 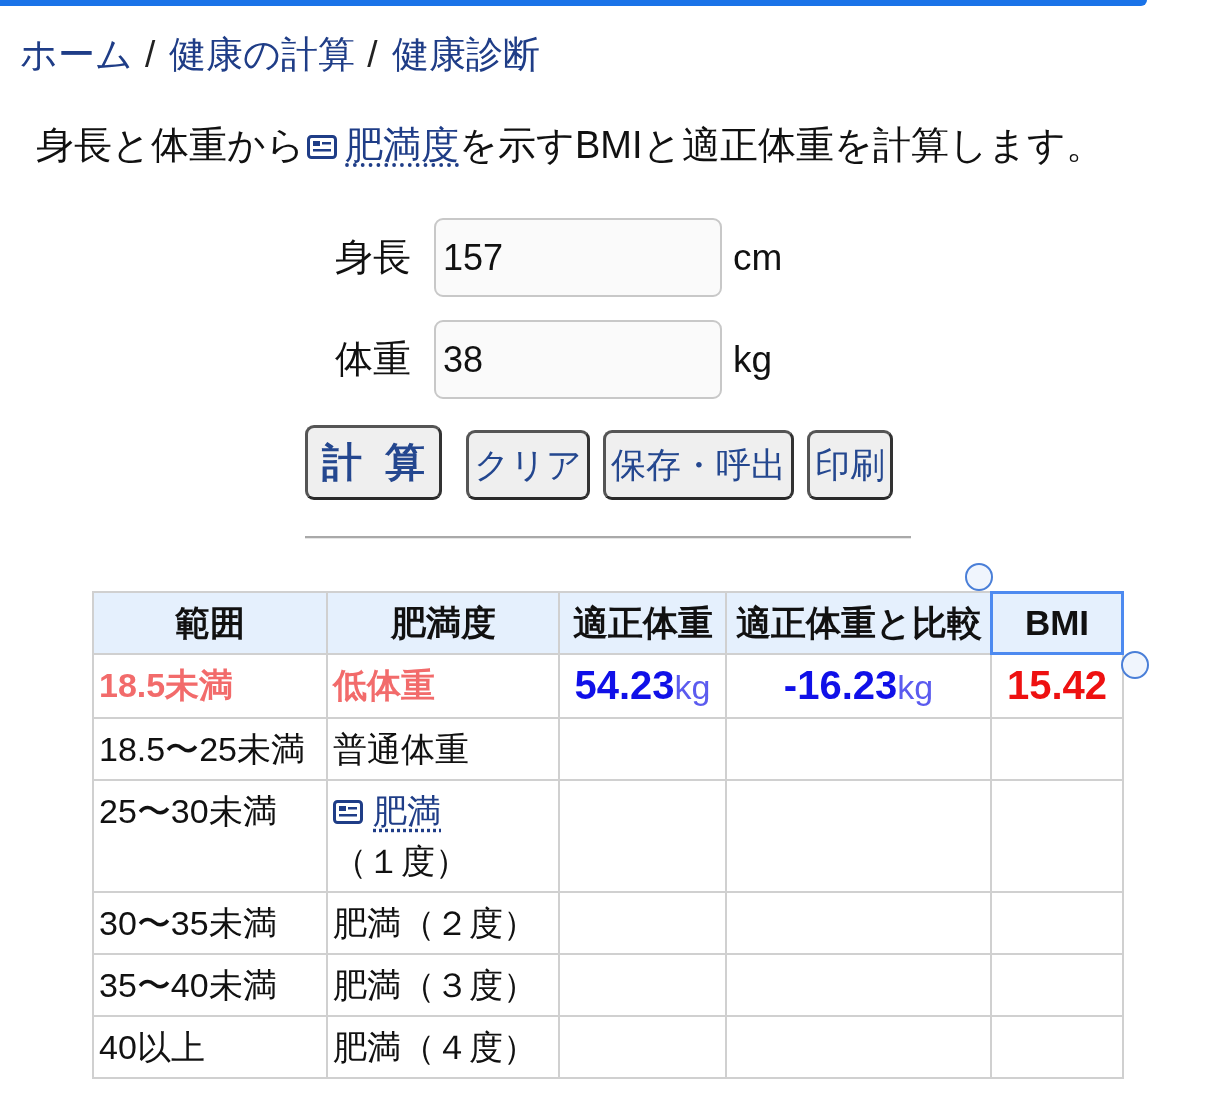 I want to click on table-cell: 普通体重, so click(x=443, y=749).